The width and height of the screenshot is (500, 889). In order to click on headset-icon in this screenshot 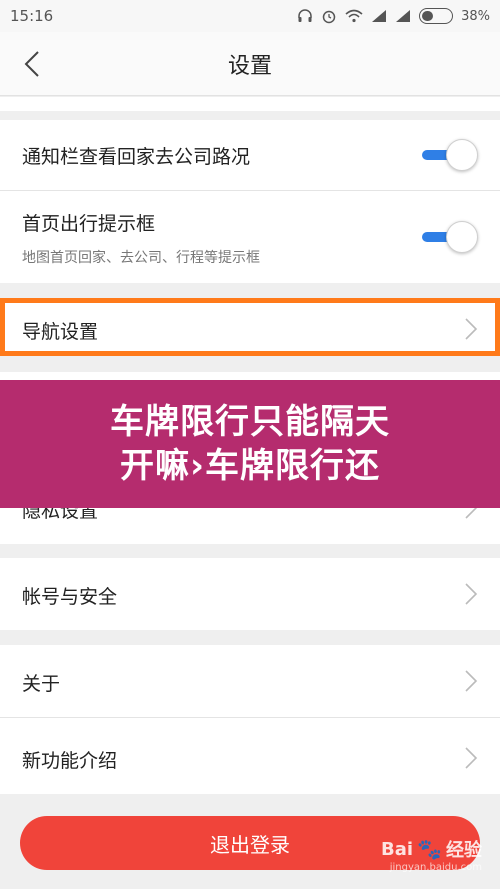, I will do `click(305, 15)`.